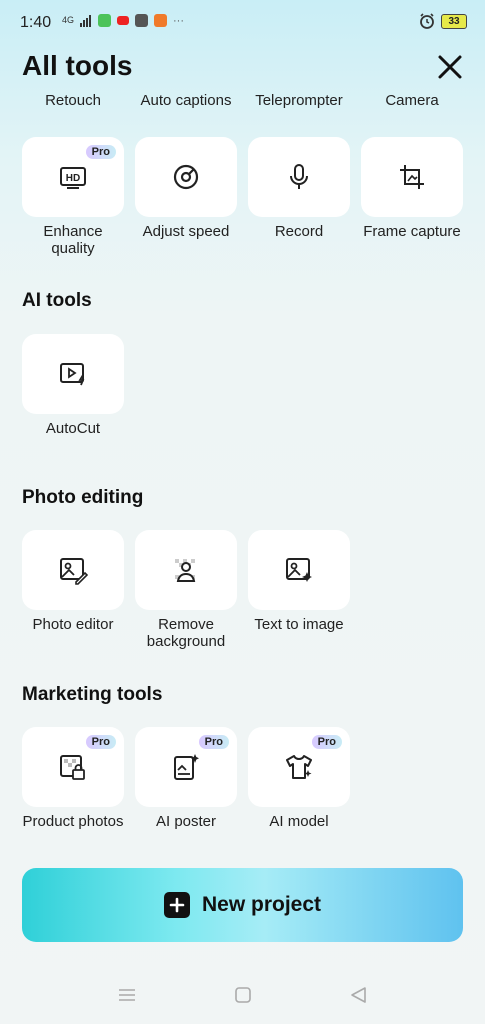  I want to click on tool-label: Enhance quality, so click(73, 240).